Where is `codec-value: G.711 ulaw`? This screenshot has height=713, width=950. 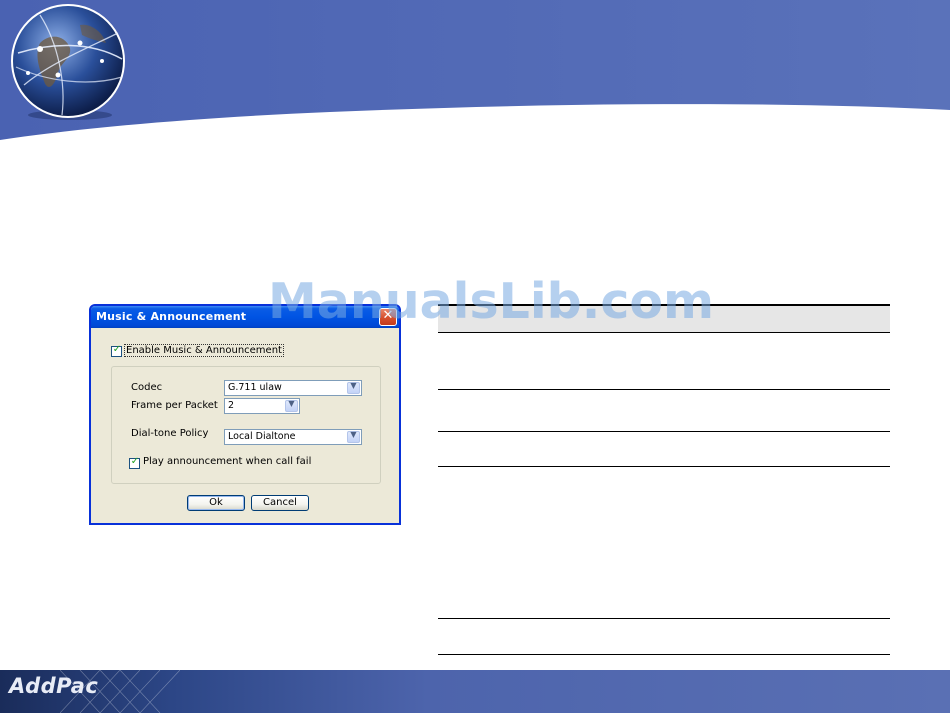 codec-value: G.711 ulaw is located at coordinates (255, 387).